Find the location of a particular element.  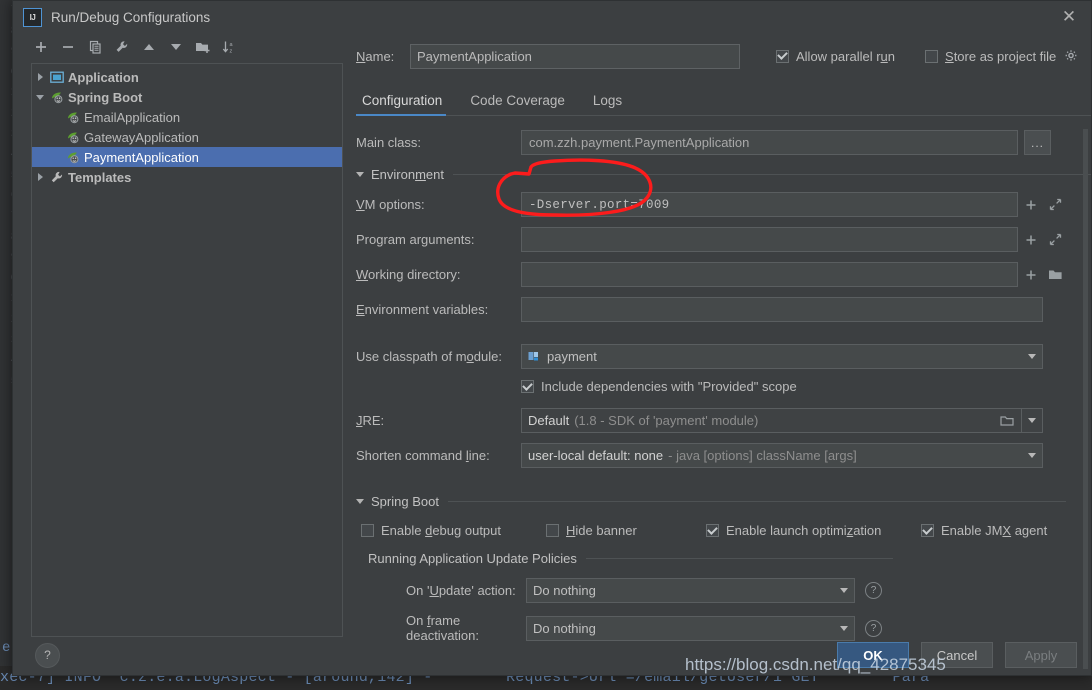

tab-logs: Logs is located at coordinates (607, 104).